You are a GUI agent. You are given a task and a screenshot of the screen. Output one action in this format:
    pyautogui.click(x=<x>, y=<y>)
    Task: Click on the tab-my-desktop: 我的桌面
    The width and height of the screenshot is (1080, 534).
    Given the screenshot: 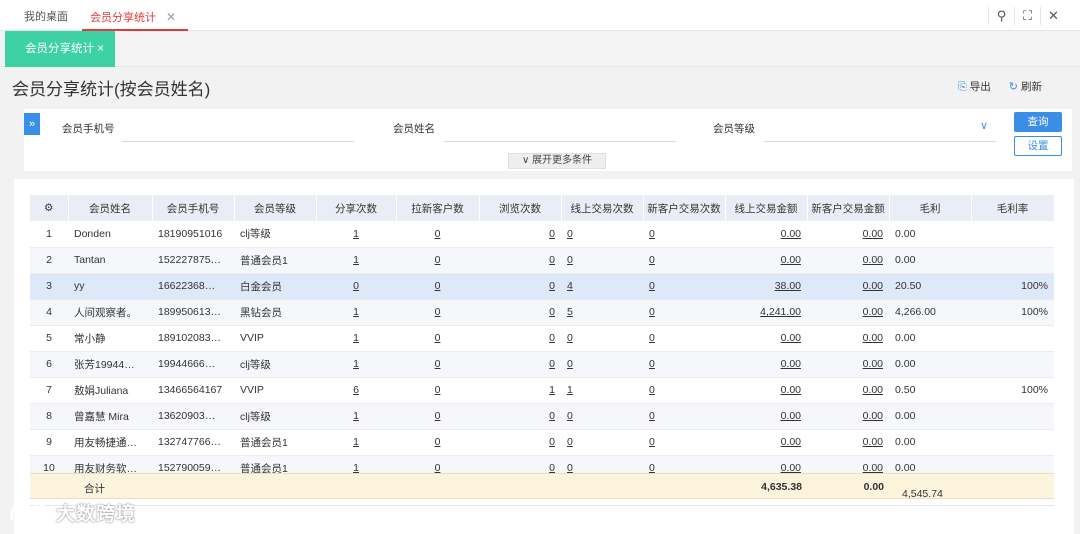 What is the action you would take?
    pyautogui.click(x=46, y=15)
    